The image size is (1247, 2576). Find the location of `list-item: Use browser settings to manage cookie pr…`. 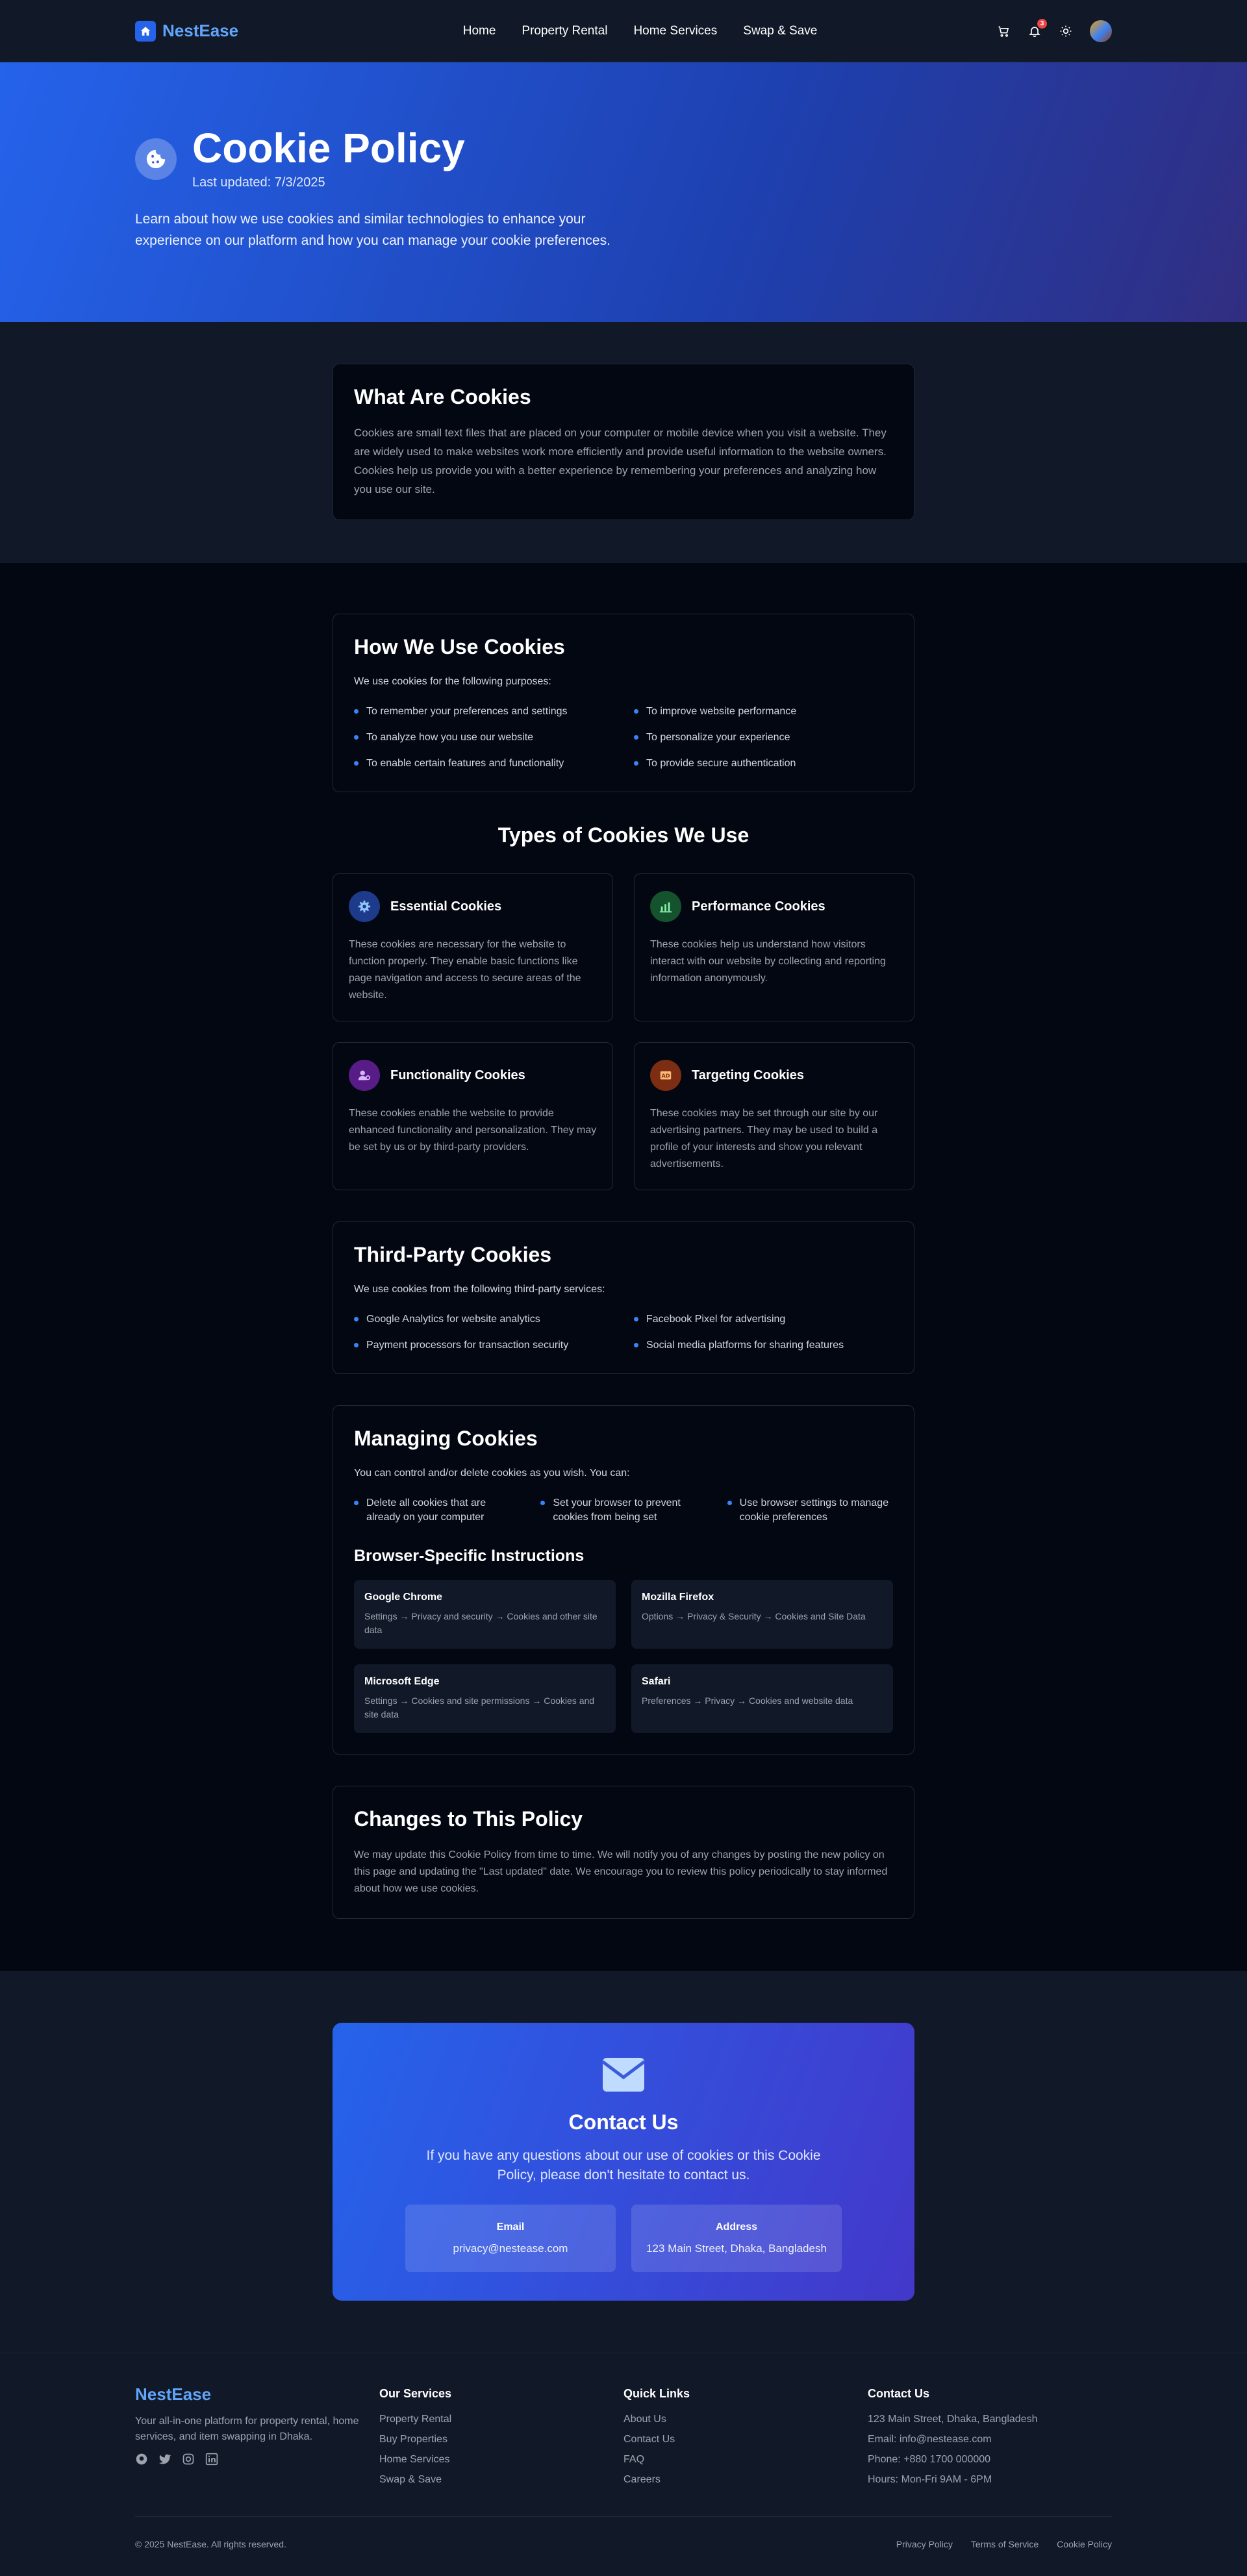

list-item: Use browser settings to manage cookie pr… is located at coordinates (810, 1510).